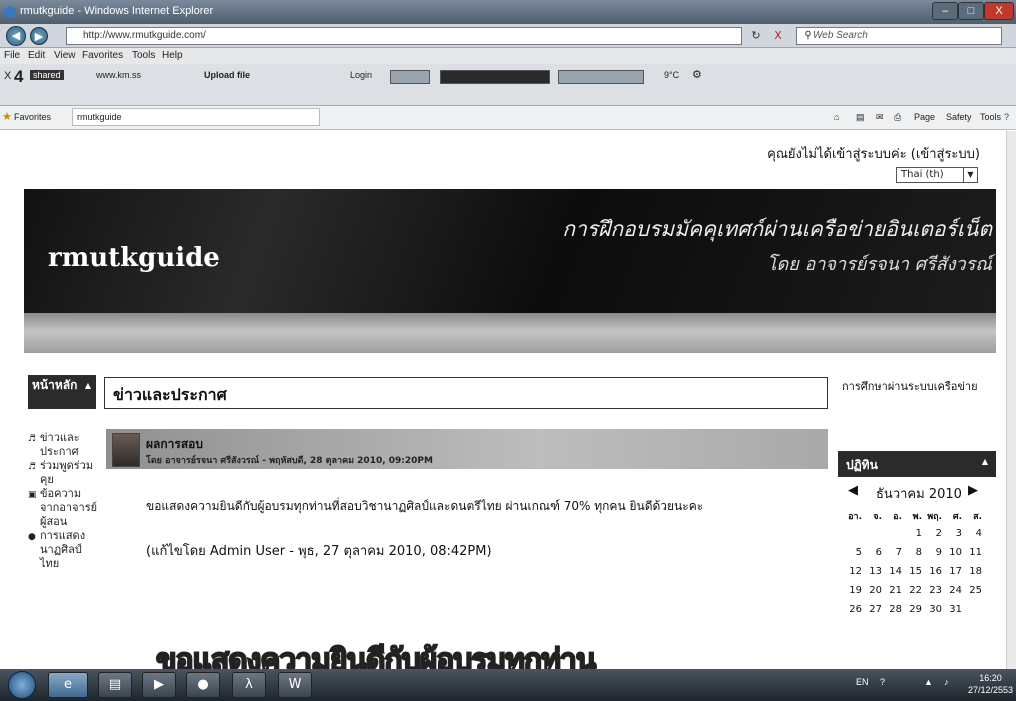 The image size is (1016, 701). What do you see at coordinates (990, 678) in the screenshot?
I see `clock-time: 16:20` at bounding box center [990, 678].